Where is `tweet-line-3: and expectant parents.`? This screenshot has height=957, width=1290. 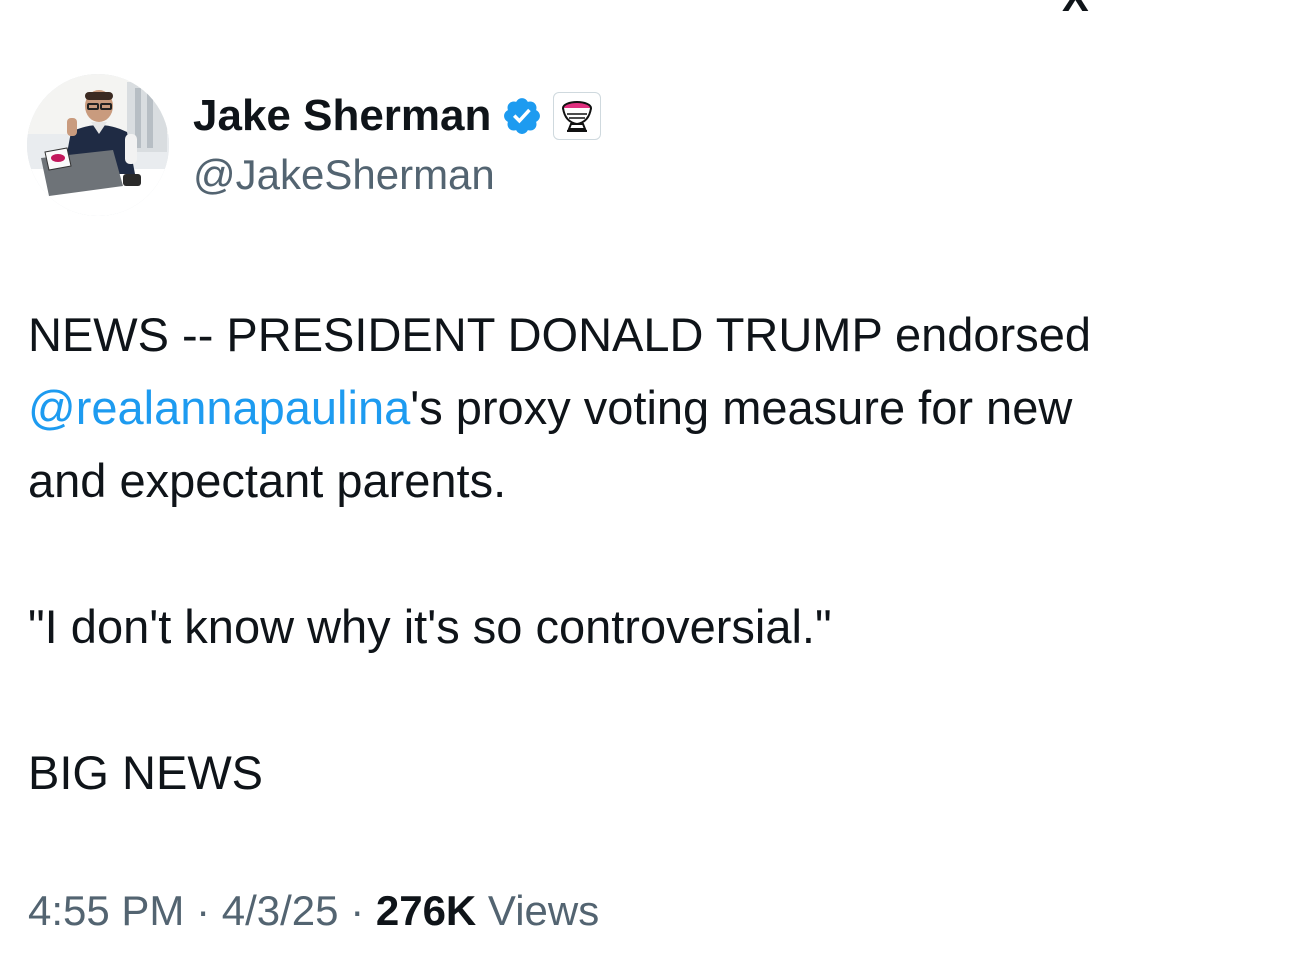 tweet-line-3: and expectant parents. is located at coordinates (267, 480).